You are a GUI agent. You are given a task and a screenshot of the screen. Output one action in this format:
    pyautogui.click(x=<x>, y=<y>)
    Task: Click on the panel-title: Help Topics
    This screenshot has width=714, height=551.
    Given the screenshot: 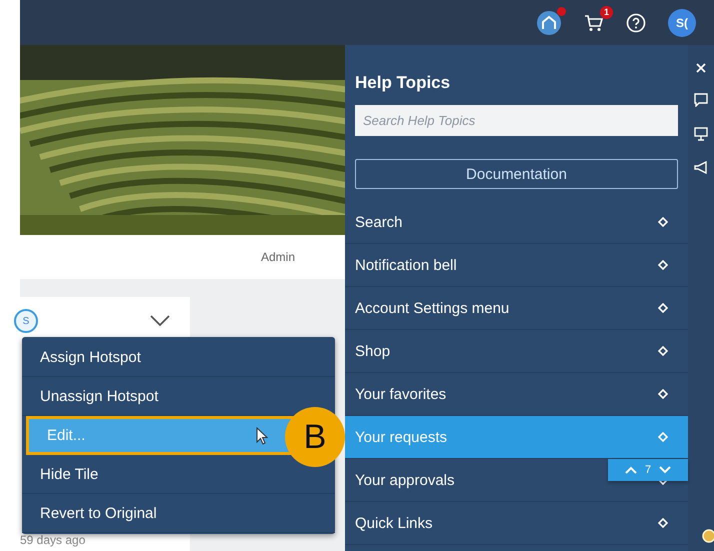 What is the action you would take?
    pyautogui.click(x=403, y=83)
    